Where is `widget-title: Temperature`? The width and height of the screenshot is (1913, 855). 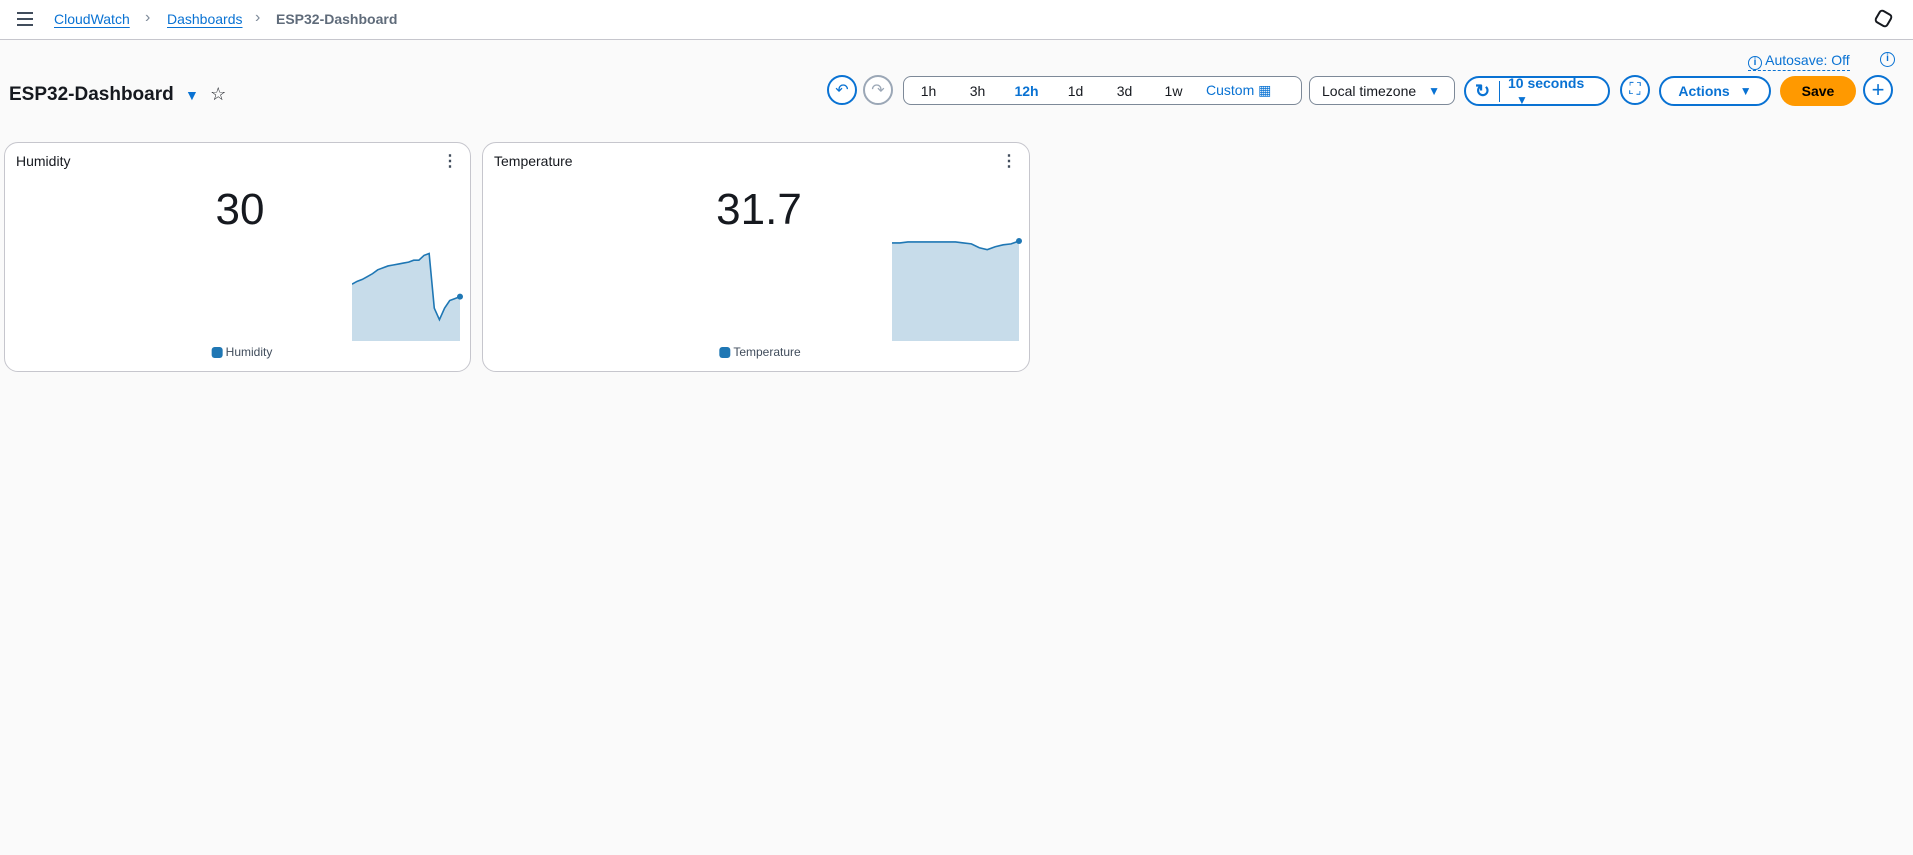 widget-title: Temperature is located at coordinates (533, 161).